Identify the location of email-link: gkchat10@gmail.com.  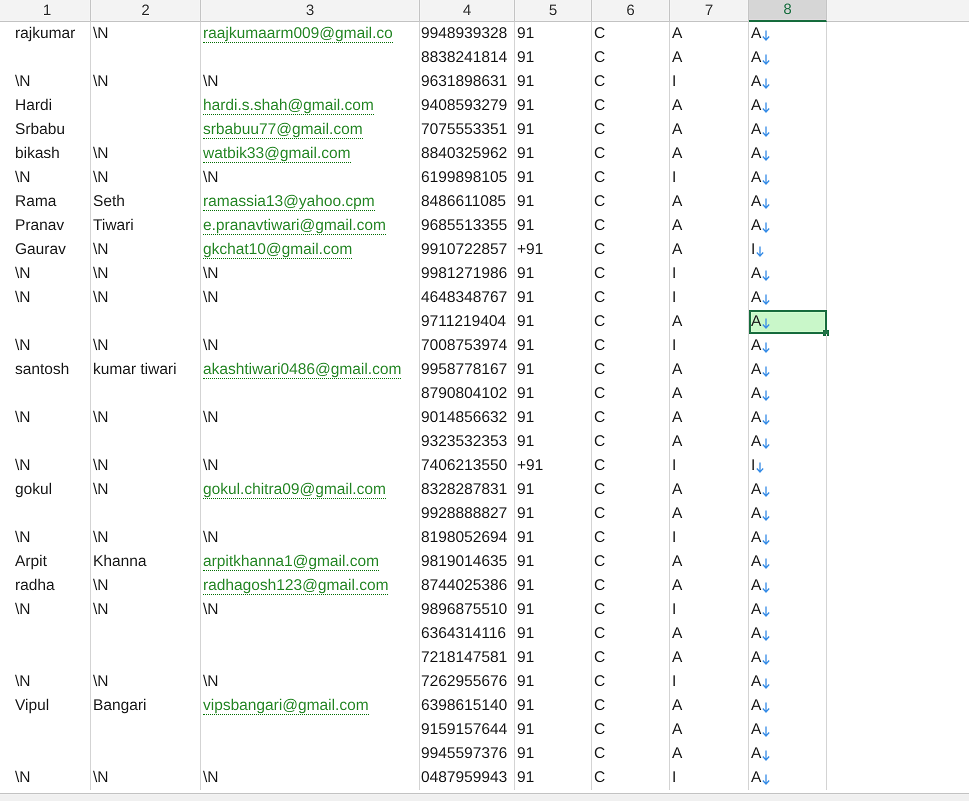
(277, 250).